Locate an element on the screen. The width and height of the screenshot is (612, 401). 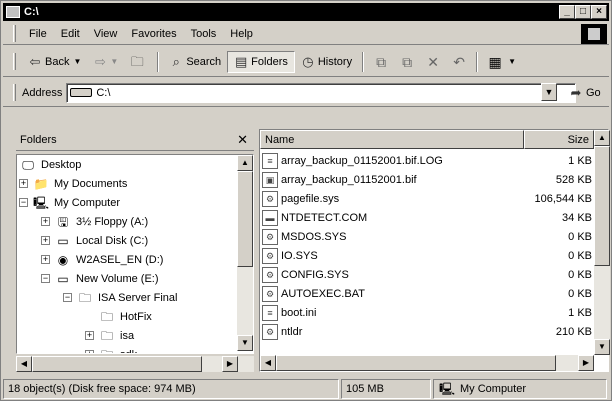
files-vertical-scrollbar: ▲ ▼ is located at coordinates (602, 242).